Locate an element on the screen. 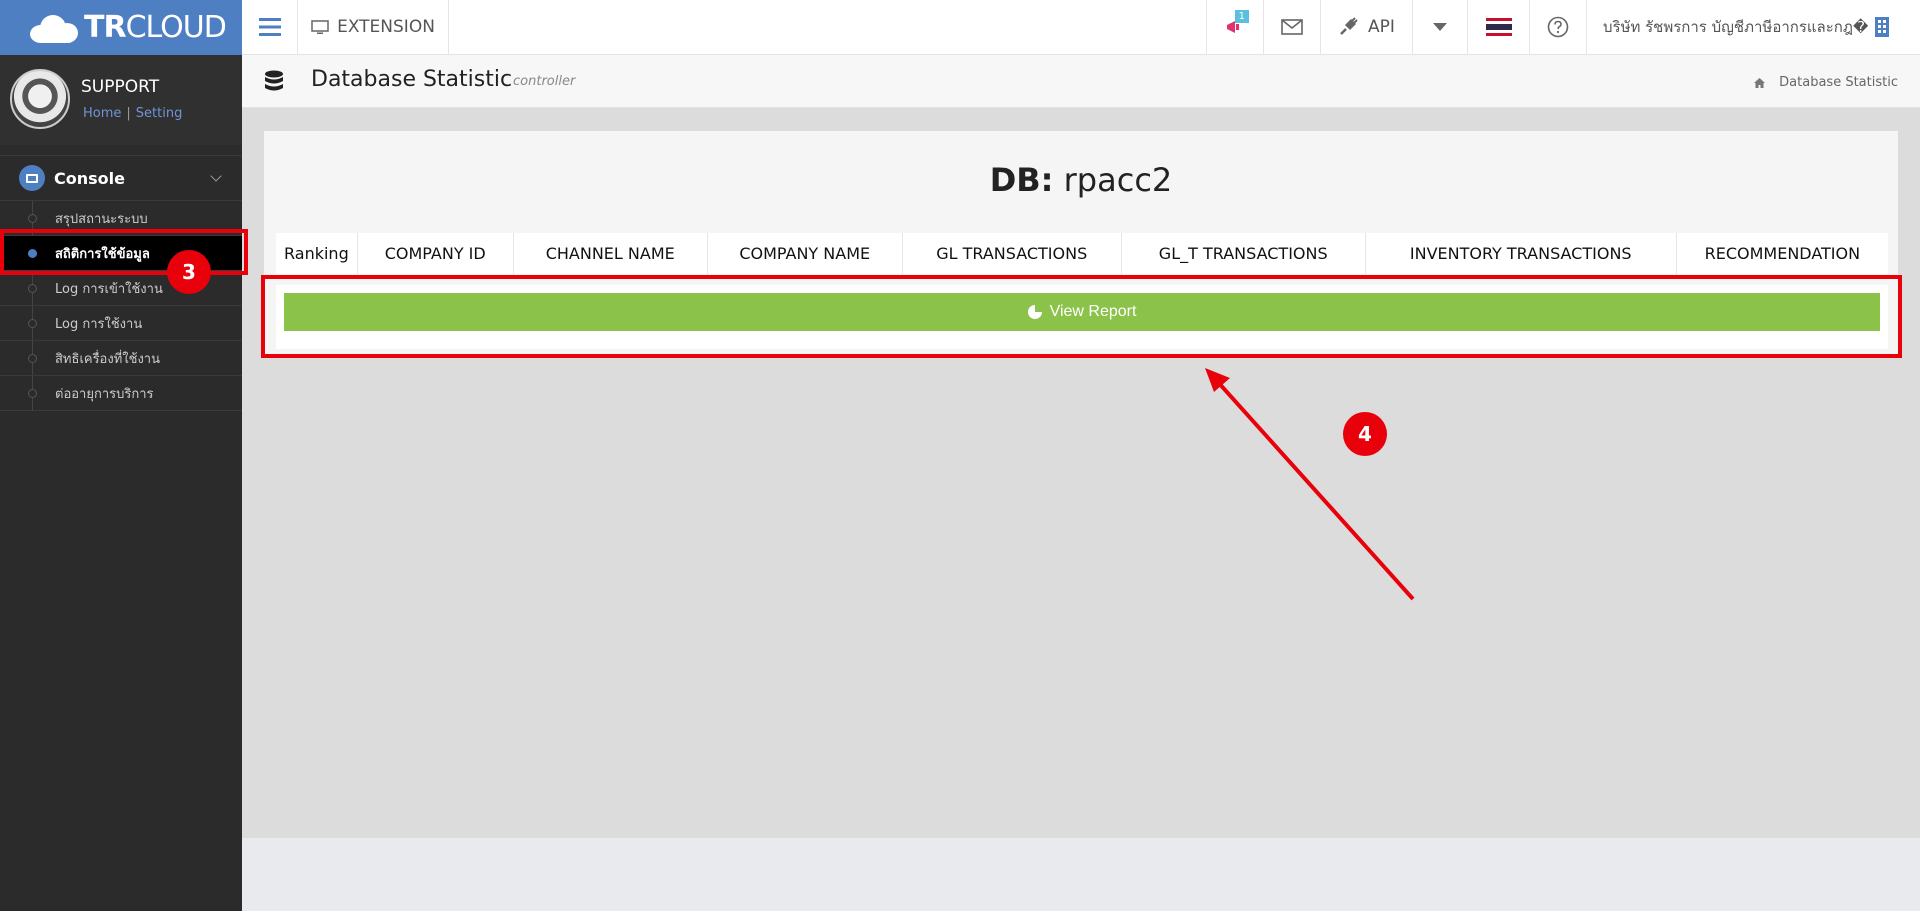 The width and height of the screenshot is (1920, 911). db-name: rpacc2 is located at coordinates (1118, 180).